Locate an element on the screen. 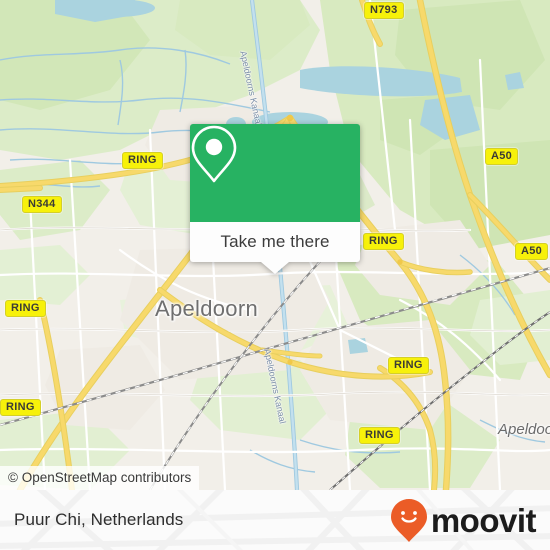 This screenshot has height=550, width=550. place-name-label: Puur Chi, Netherlands is located at coordinates (99, 519).